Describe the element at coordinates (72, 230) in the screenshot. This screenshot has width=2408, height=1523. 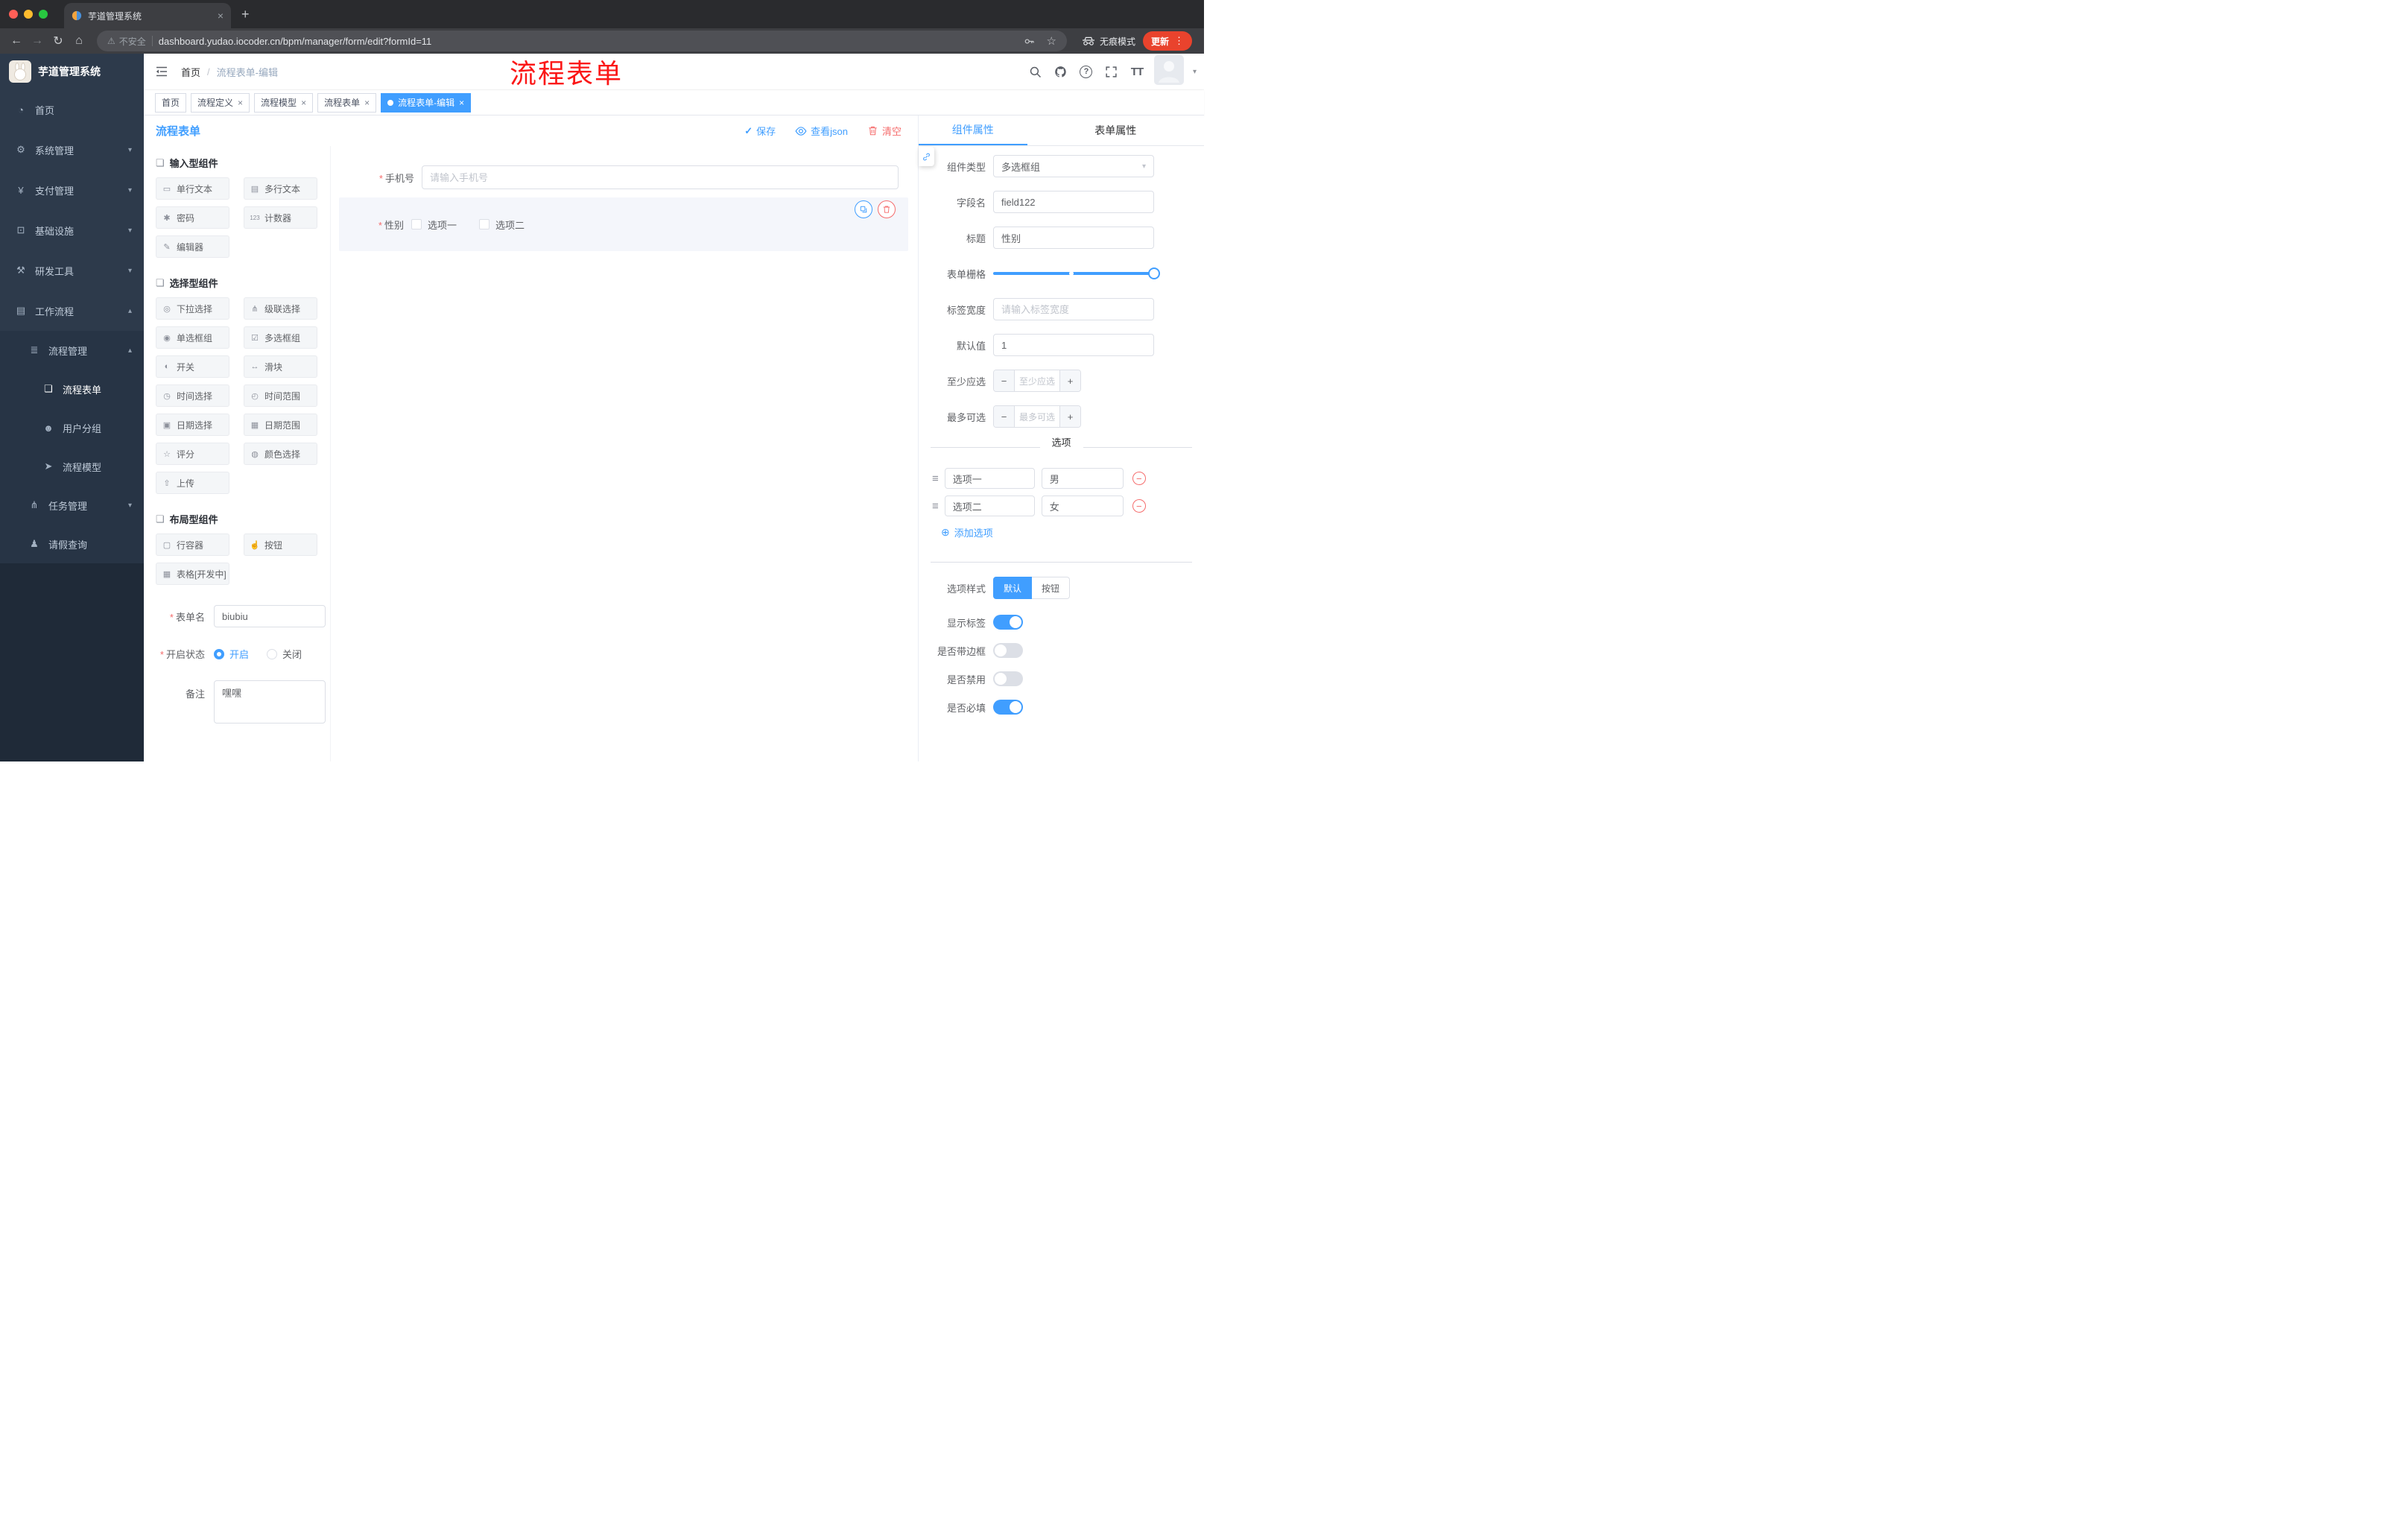
I see `sidebar-item-infra: ⊡ 基础设施 ▾` at that location.